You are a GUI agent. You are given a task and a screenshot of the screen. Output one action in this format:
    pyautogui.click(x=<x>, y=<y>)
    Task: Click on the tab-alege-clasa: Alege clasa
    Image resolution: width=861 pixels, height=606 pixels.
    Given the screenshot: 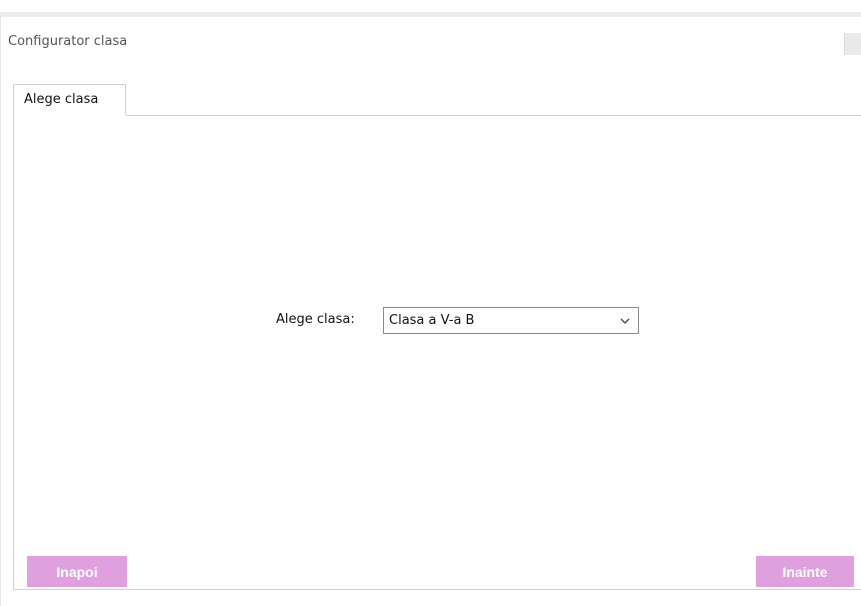 What is the action you would take?
    pyautogui.click(x=69, y=99)
    